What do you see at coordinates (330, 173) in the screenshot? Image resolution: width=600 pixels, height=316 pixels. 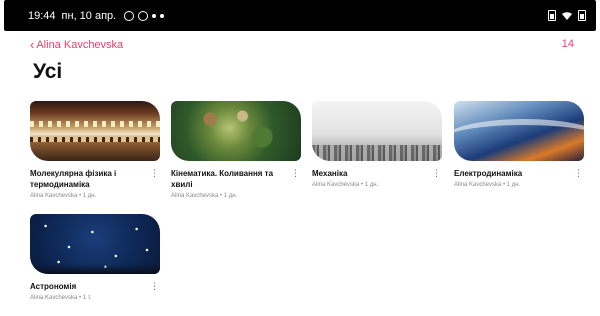 I see `card-title: Механіка` at bounding box center [330, 173].